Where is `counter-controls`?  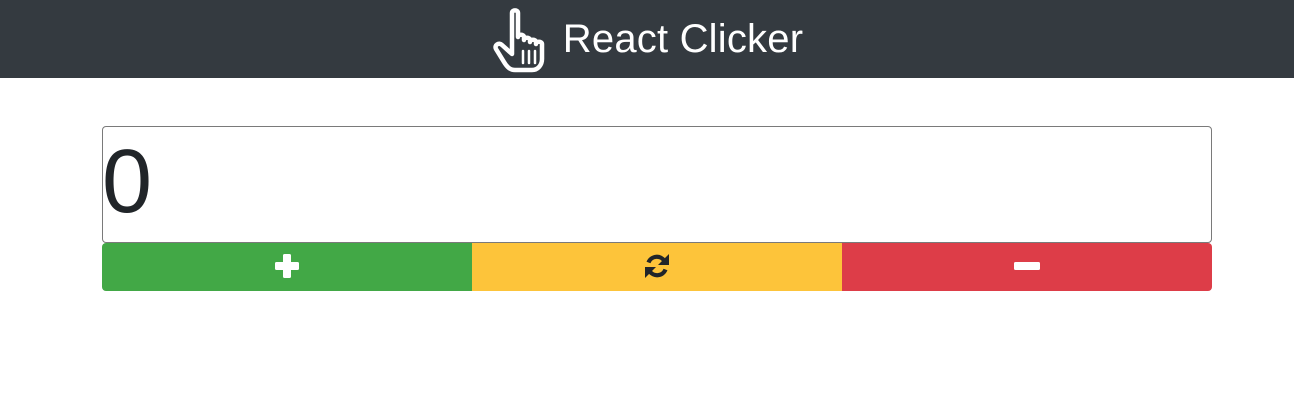
counter-controls is located at coordinates (657, 267).